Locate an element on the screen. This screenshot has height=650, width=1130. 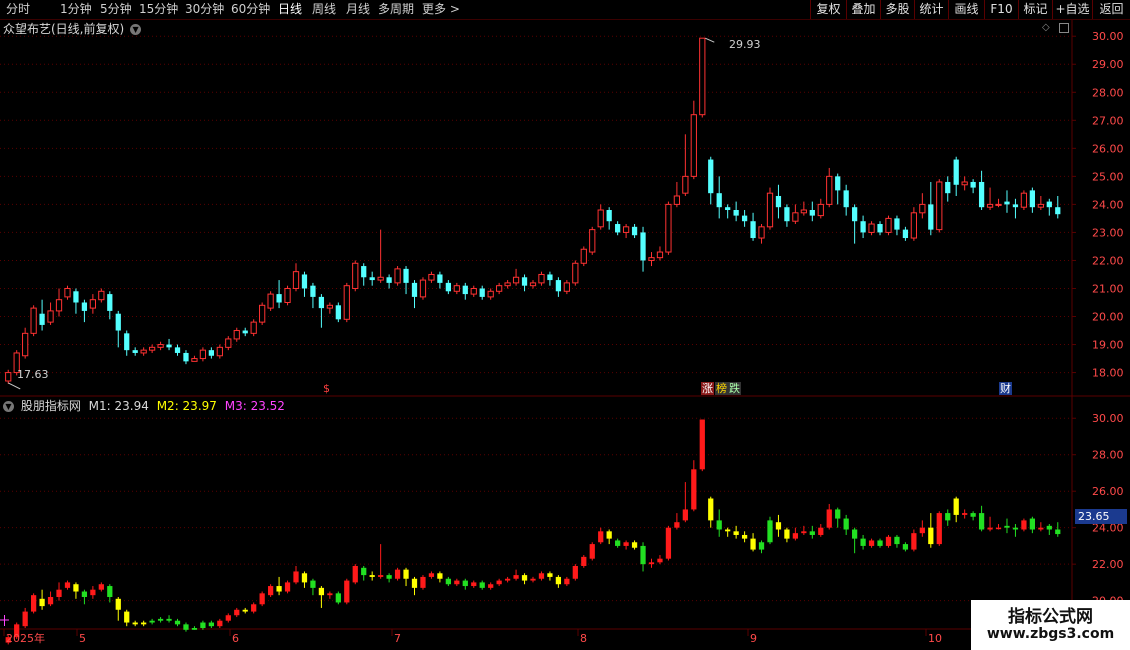
date-label: 2025年 is located at coordinates (25, 638).